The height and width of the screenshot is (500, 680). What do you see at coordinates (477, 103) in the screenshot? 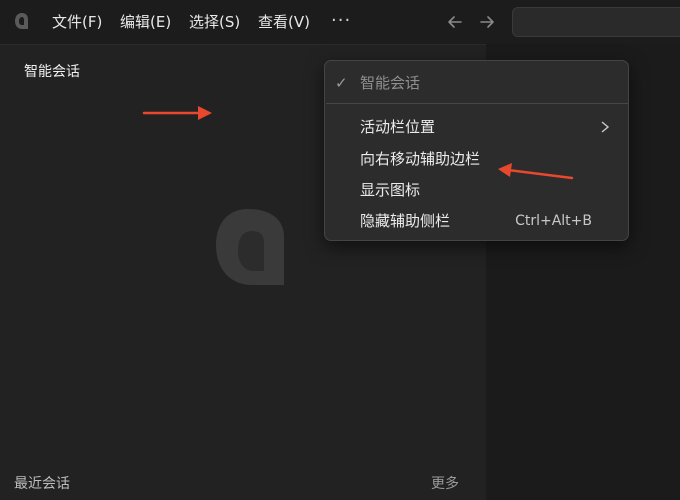
I see `menu-separator` at bounding box center [477, 103].